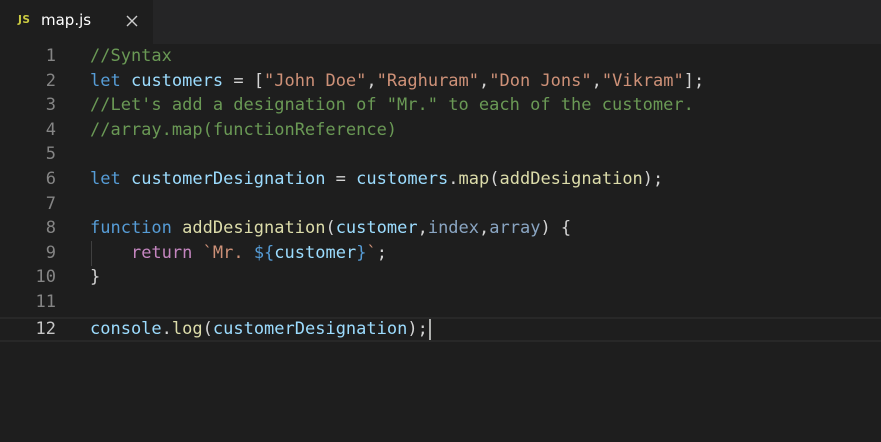  Describe the element at coordinates (131, 228) in the screenshot. I see `keyword: function` at that location.